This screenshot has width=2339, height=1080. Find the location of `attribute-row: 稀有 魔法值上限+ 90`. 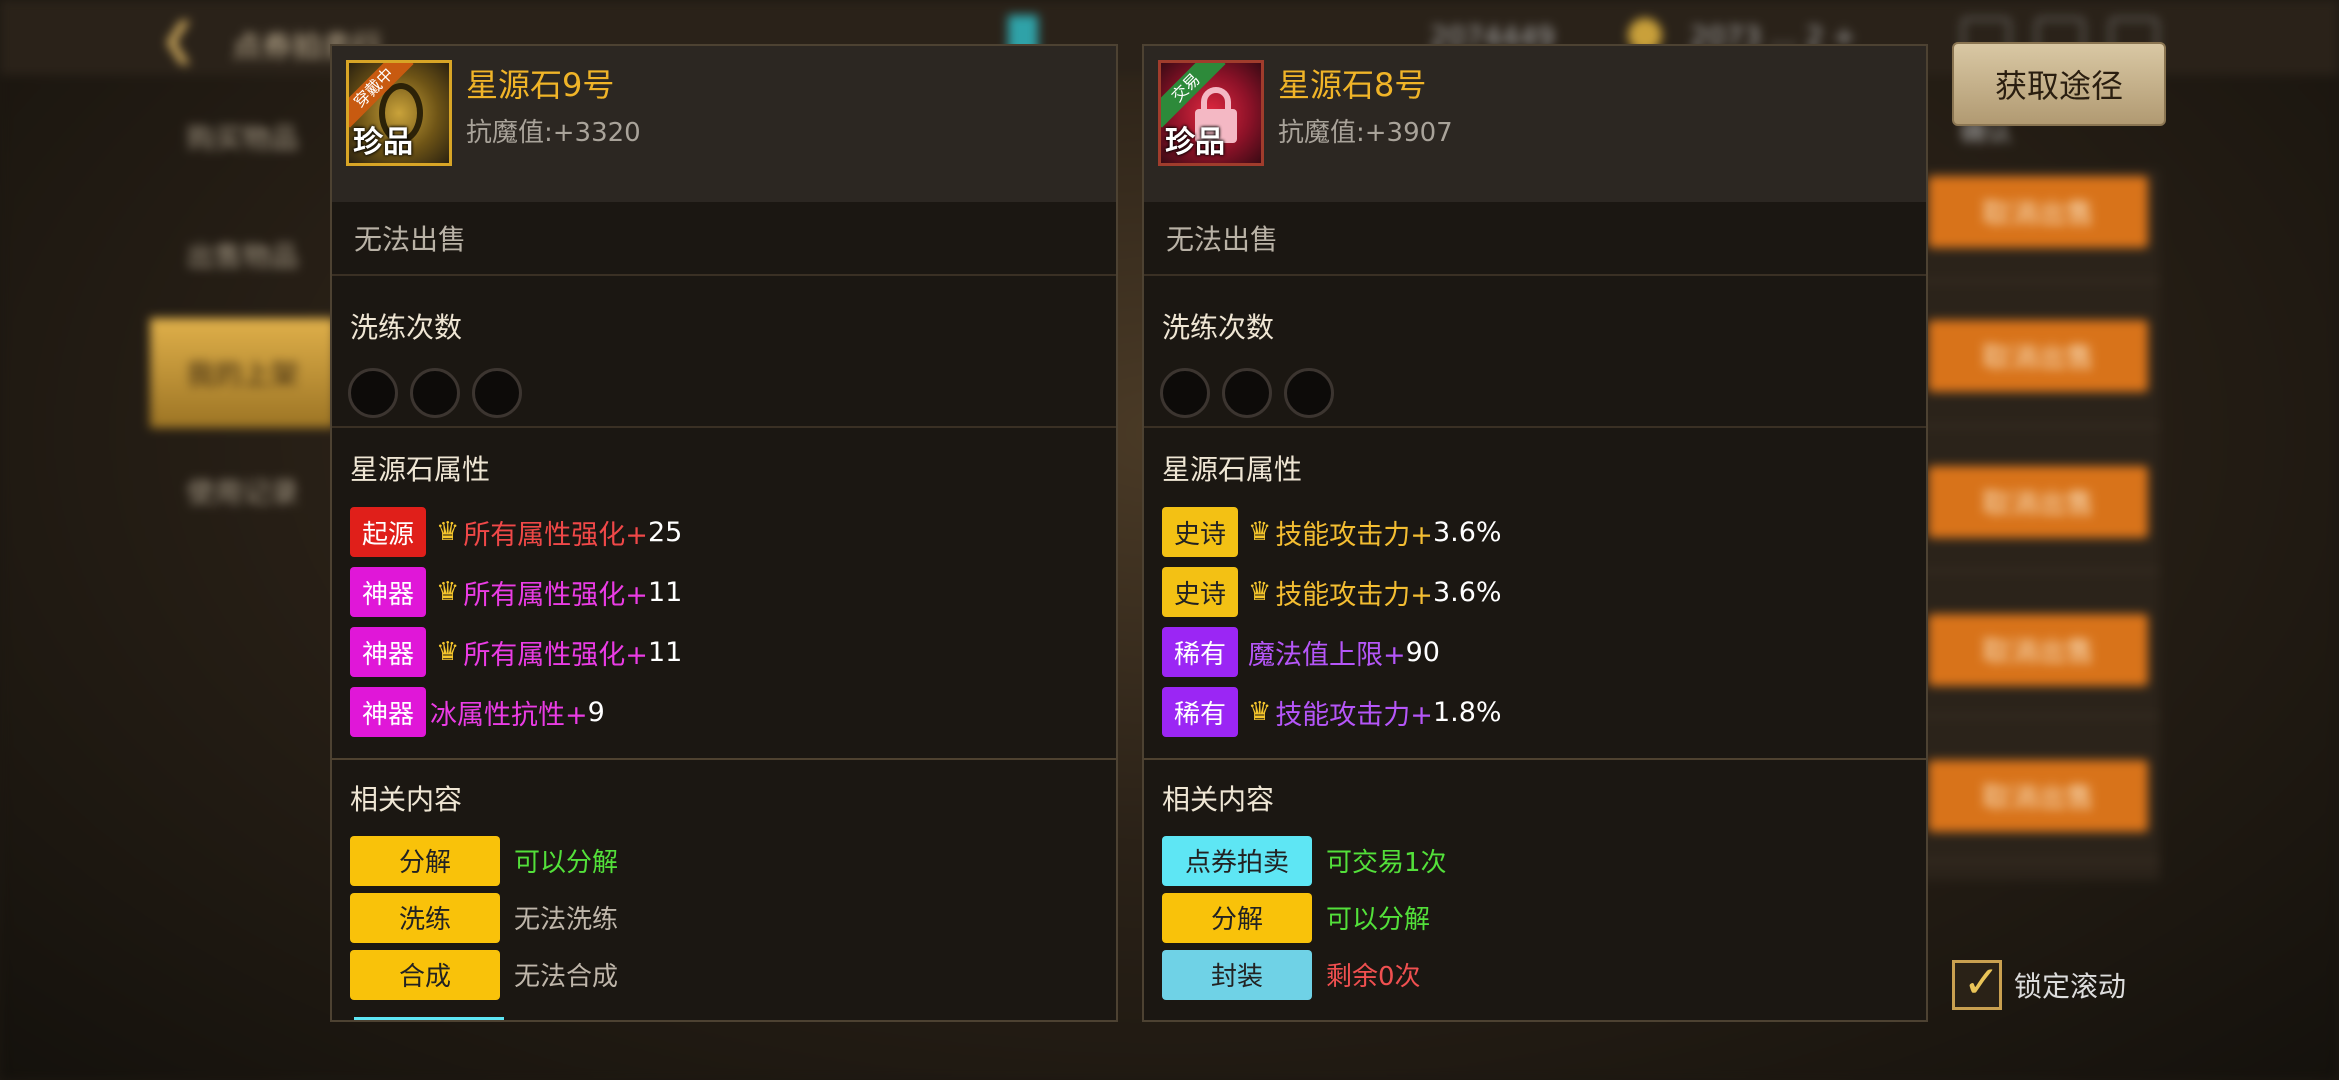

attribute-row: 稀有 魔法值上限+ 90 is located at coordinates (1544, 652).